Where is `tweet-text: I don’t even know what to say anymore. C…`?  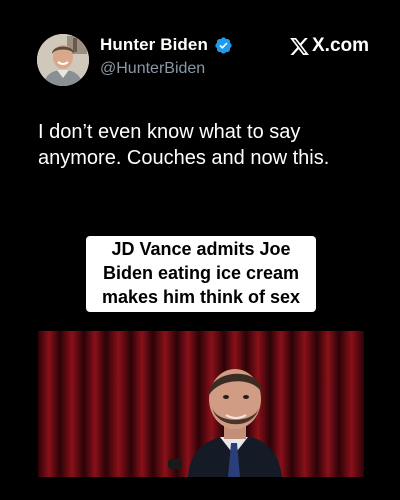
tweet-text: I don’t even know what to say anymore. C… is located at coordinates (184, 145).